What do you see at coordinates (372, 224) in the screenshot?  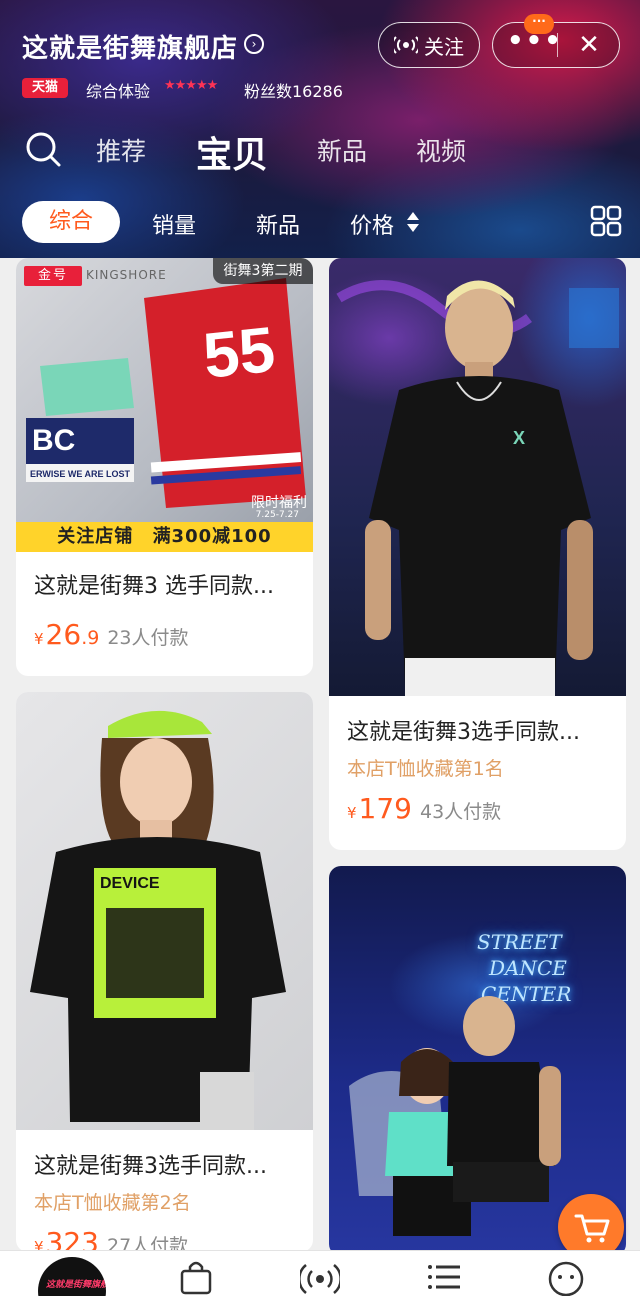 I see `sort-price: 价格` at bounding box center [372, 224].